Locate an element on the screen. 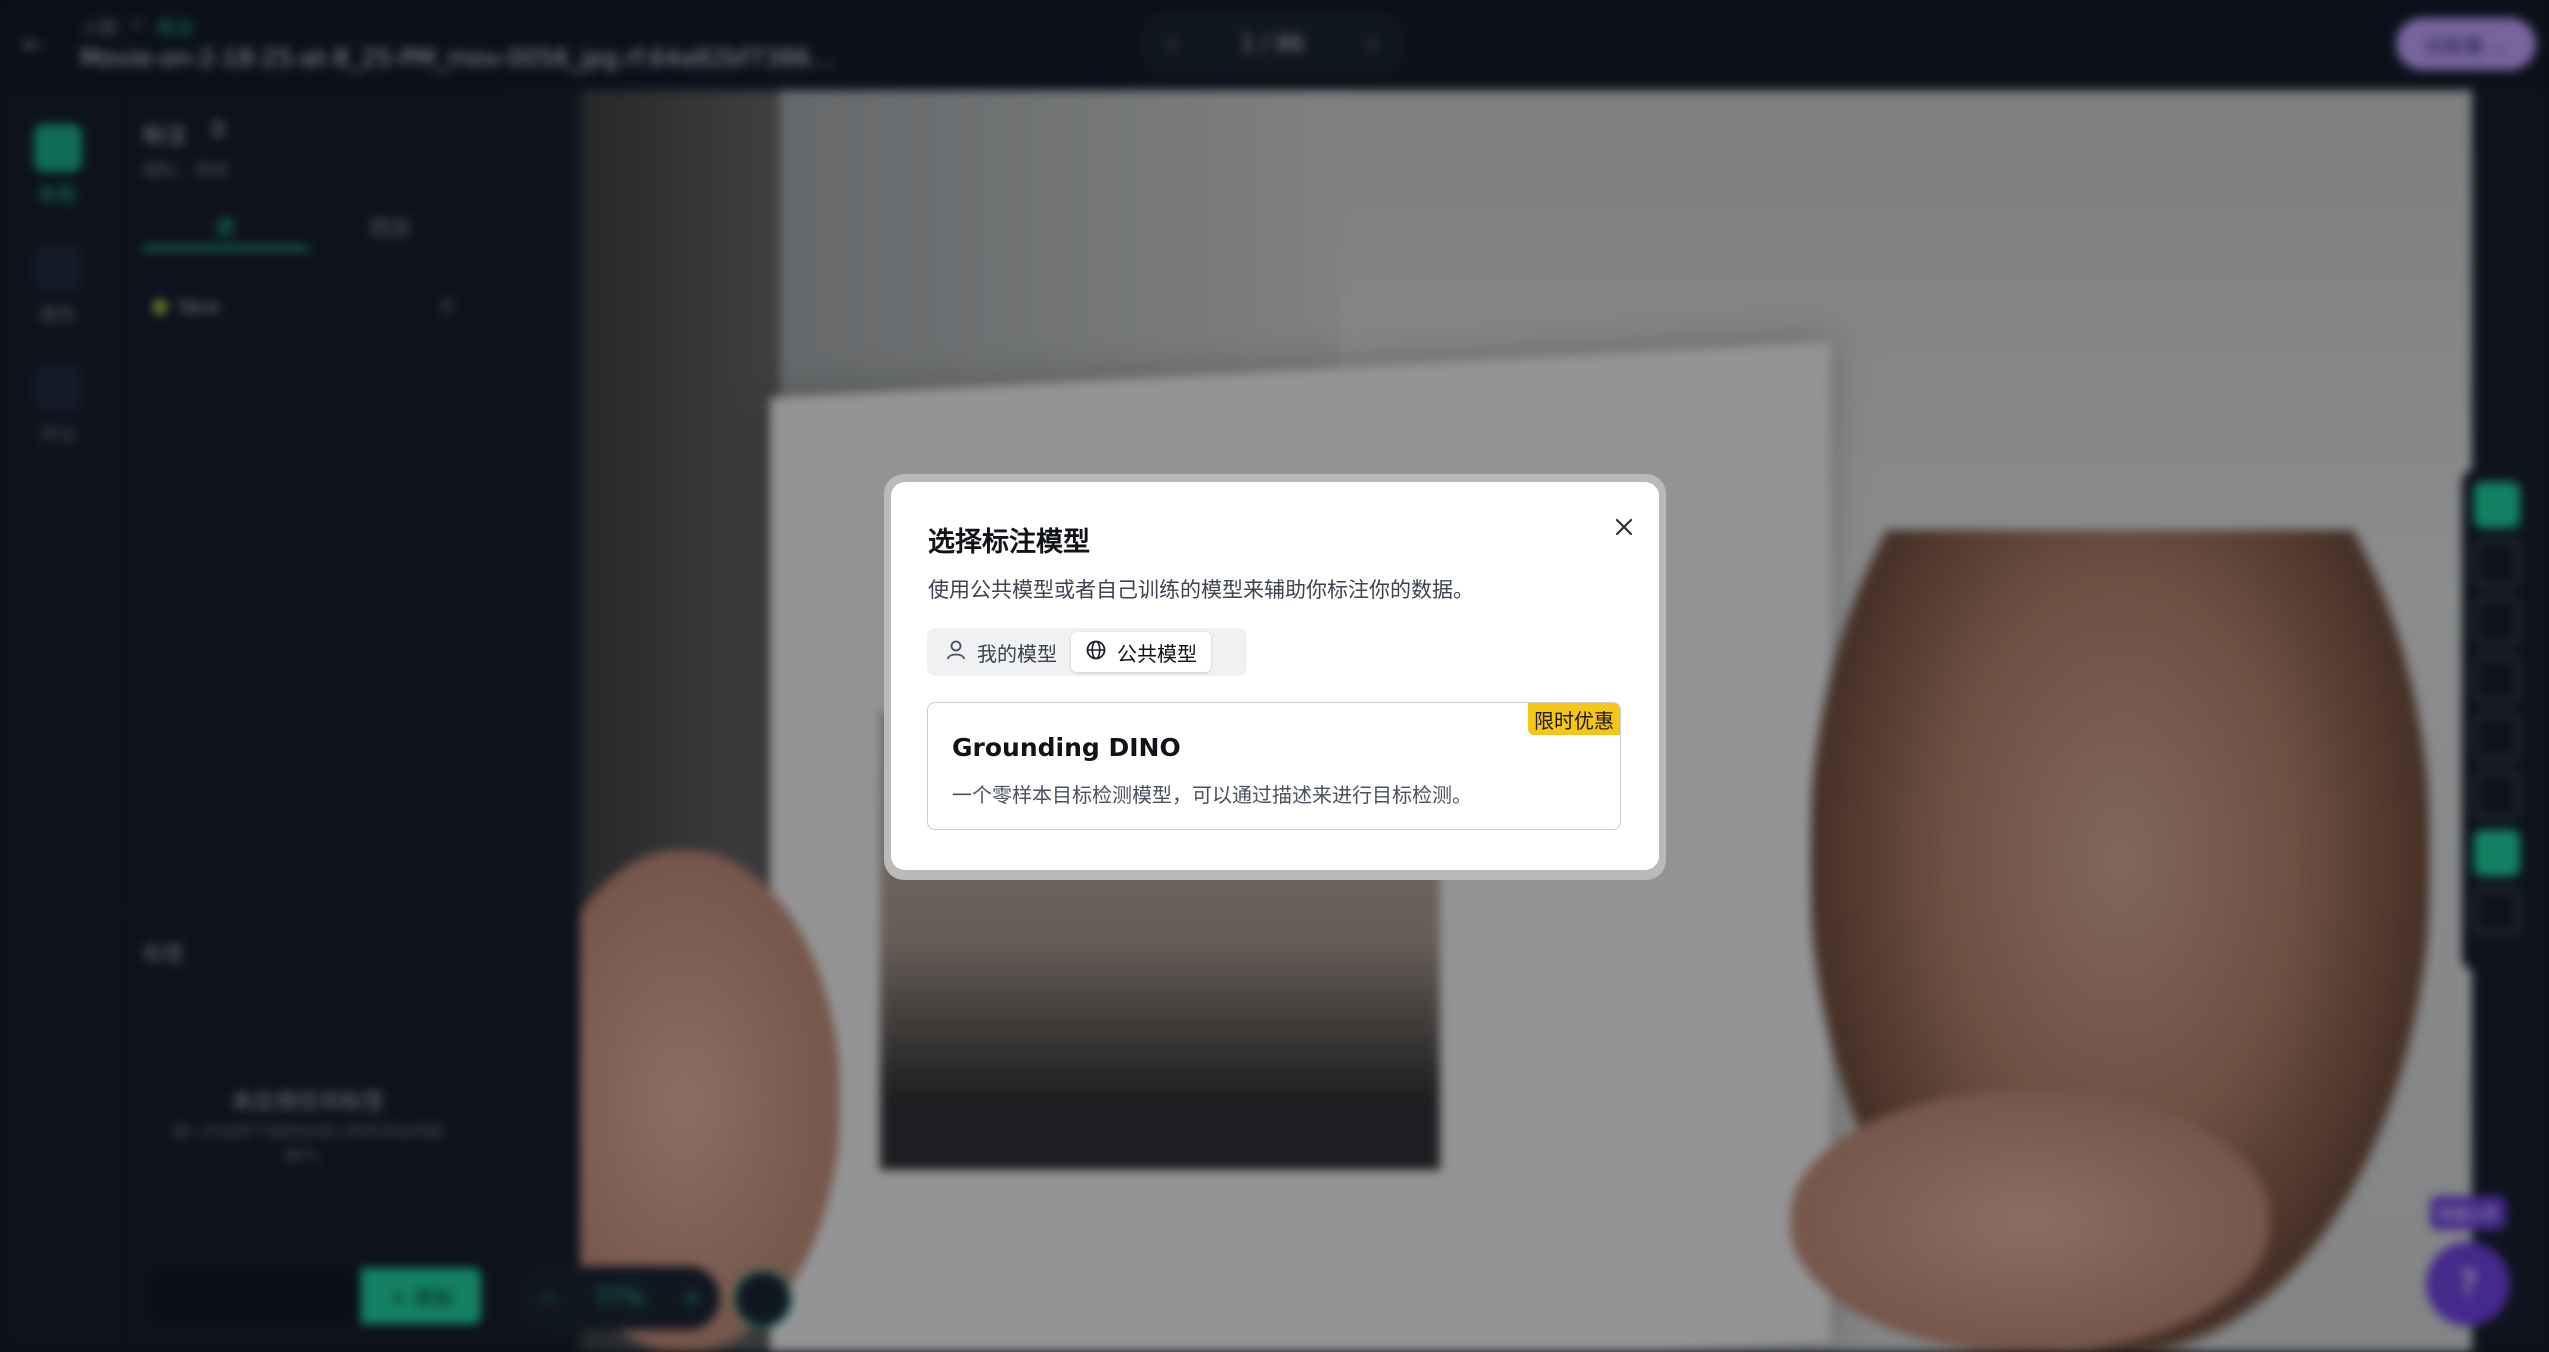  dialog-title: 选择标注模型 is located at coordinates (1009, 542).